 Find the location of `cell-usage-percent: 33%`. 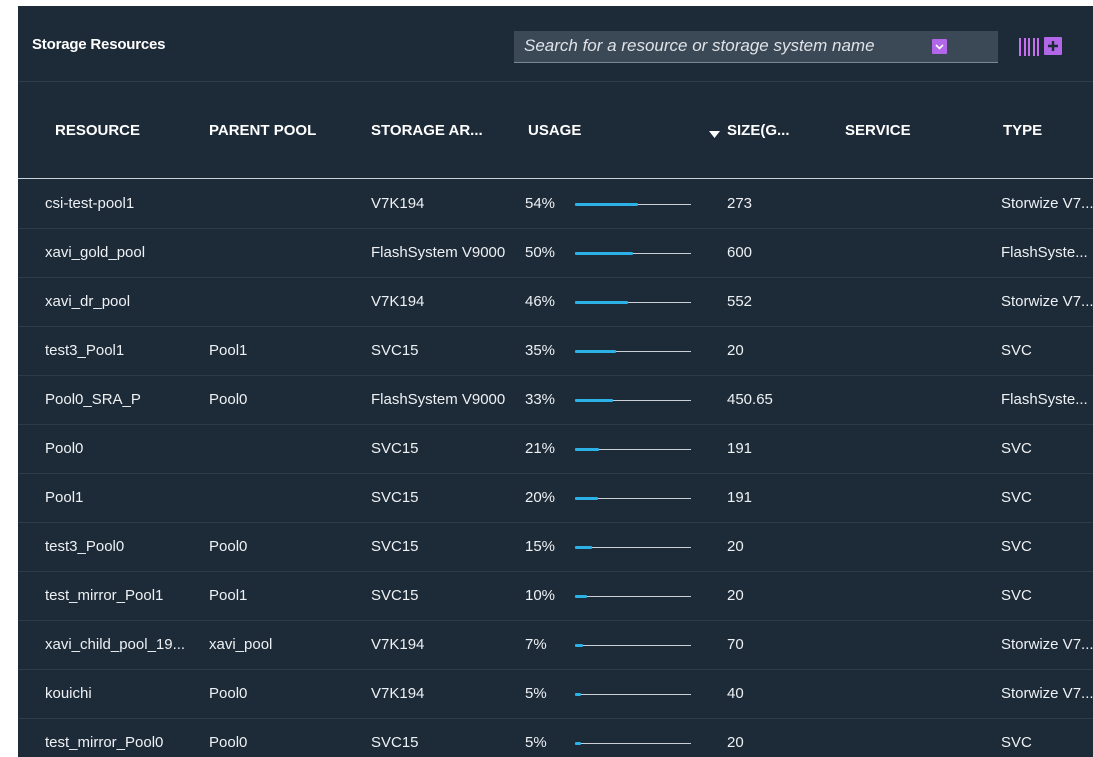

cell-usage-percent: 33% is located at coordinates (540, 399).